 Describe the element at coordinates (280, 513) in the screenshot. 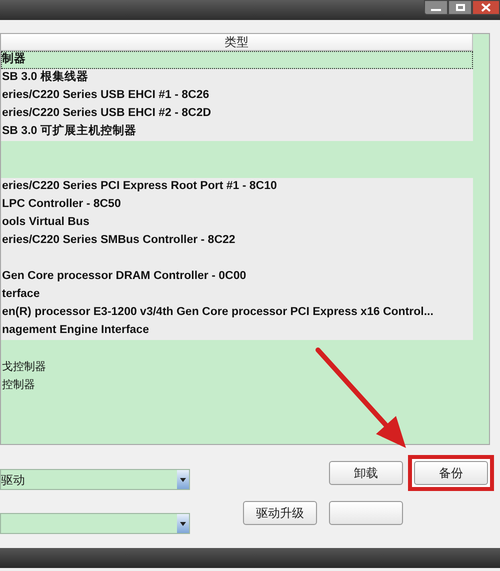

I see `dialog-button: 驱动升级` at that location.